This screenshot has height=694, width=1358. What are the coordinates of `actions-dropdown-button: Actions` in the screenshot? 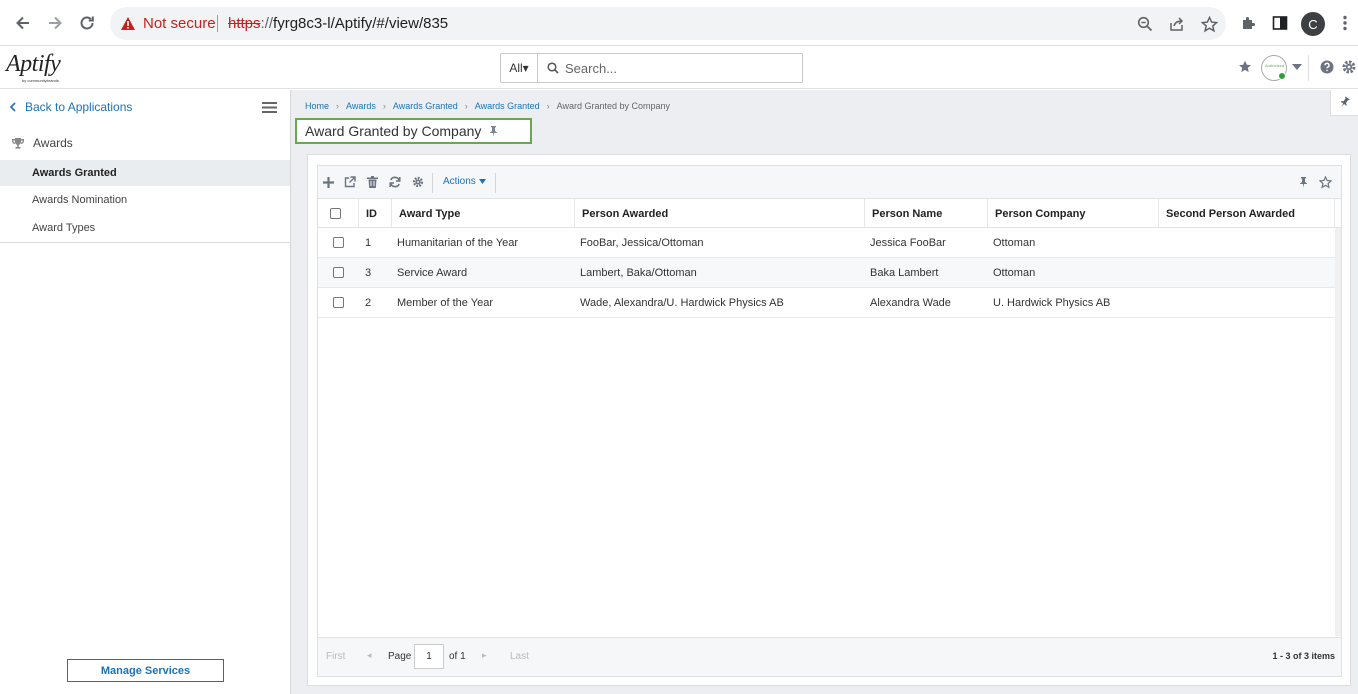 It's located at (464, 181).